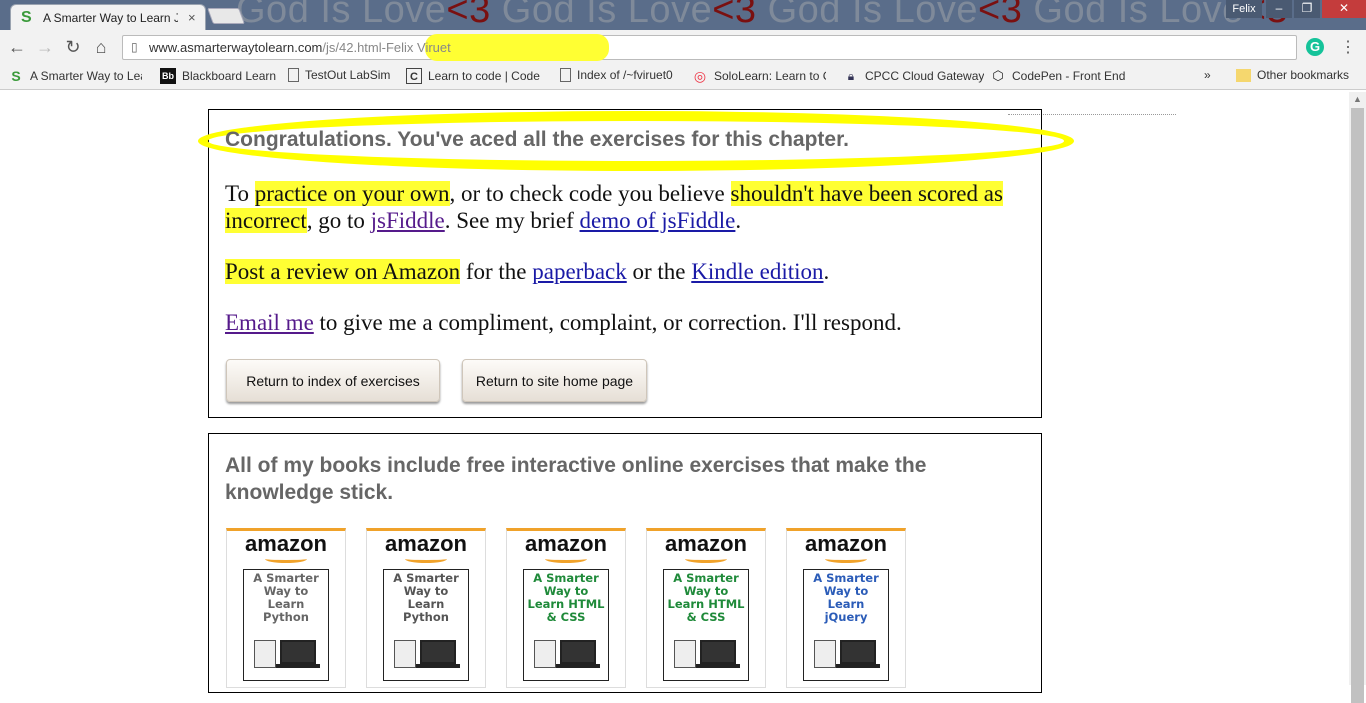  I want to click on kindle-link: Kindle edition, so click(757, 271).